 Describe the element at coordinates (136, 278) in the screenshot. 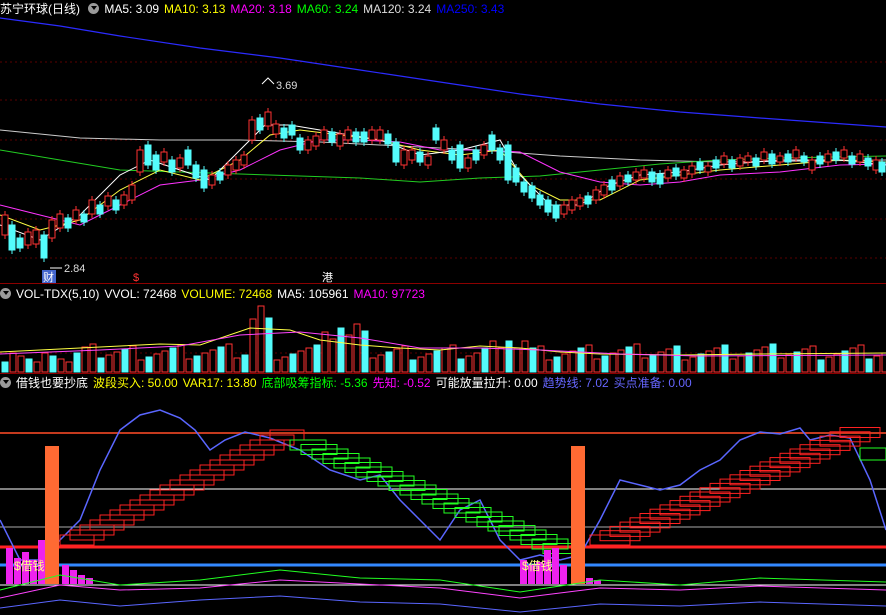

I see `event-marker: $` at that location.